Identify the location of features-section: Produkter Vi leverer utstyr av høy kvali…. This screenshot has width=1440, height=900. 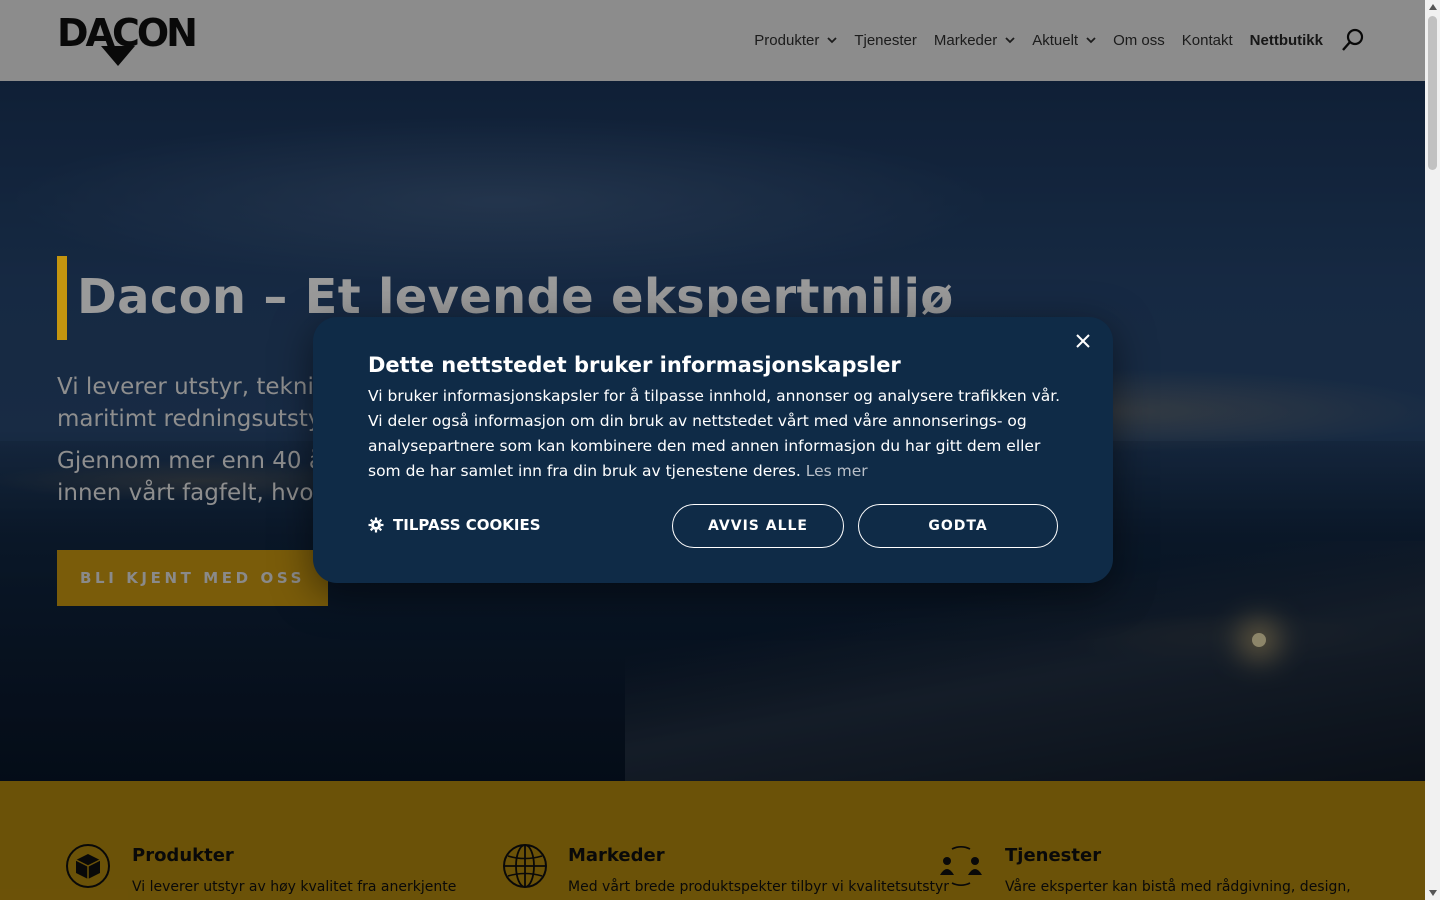
(712, 840).